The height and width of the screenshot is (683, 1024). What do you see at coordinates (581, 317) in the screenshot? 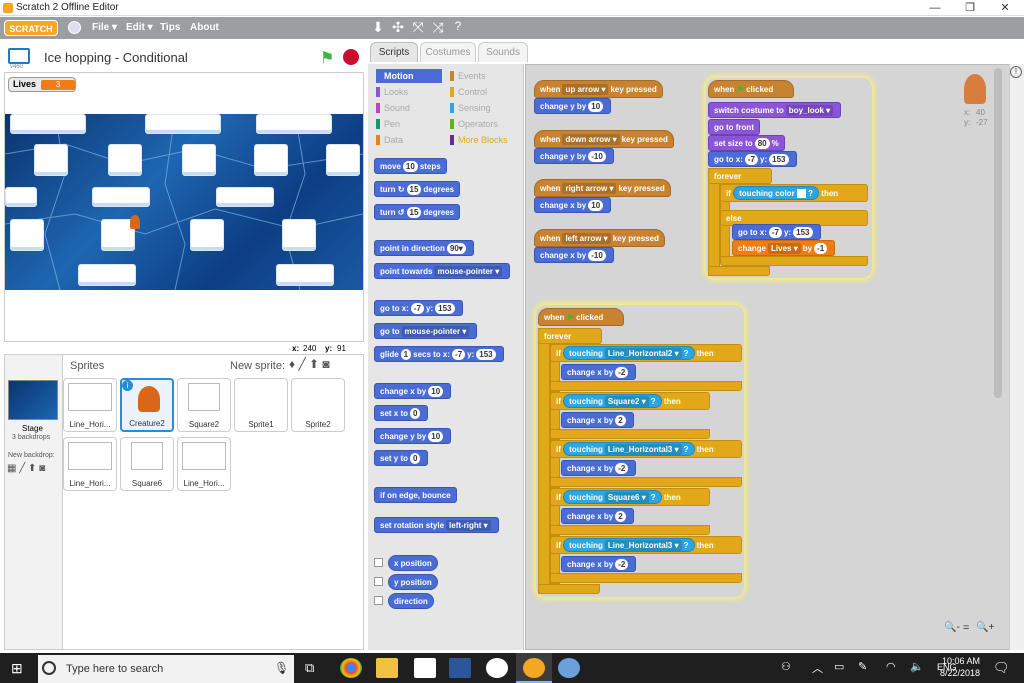
I see `hat-when-flag-clicked: when ⚑ clicked` at bounding box center [581, 317].